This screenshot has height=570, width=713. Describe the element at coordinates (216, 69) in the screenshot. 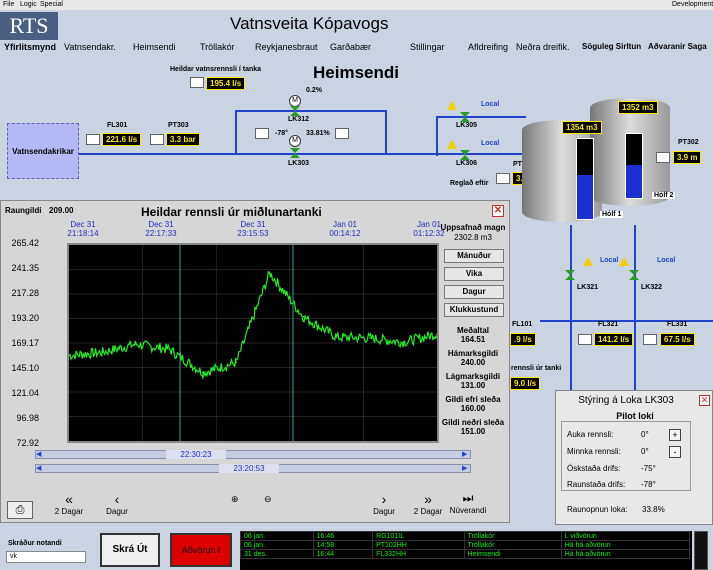

I see `total-flow-label: Heildar vatnsrennsli í tanka` at that location.